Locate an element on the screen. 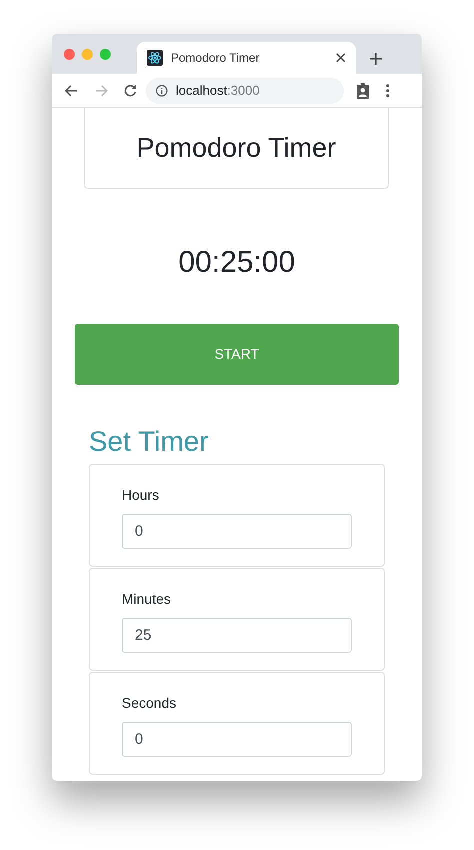 This screenshot has width=474, height=850. timer-display: 00:25:00 is located at coordinates (237, 263).